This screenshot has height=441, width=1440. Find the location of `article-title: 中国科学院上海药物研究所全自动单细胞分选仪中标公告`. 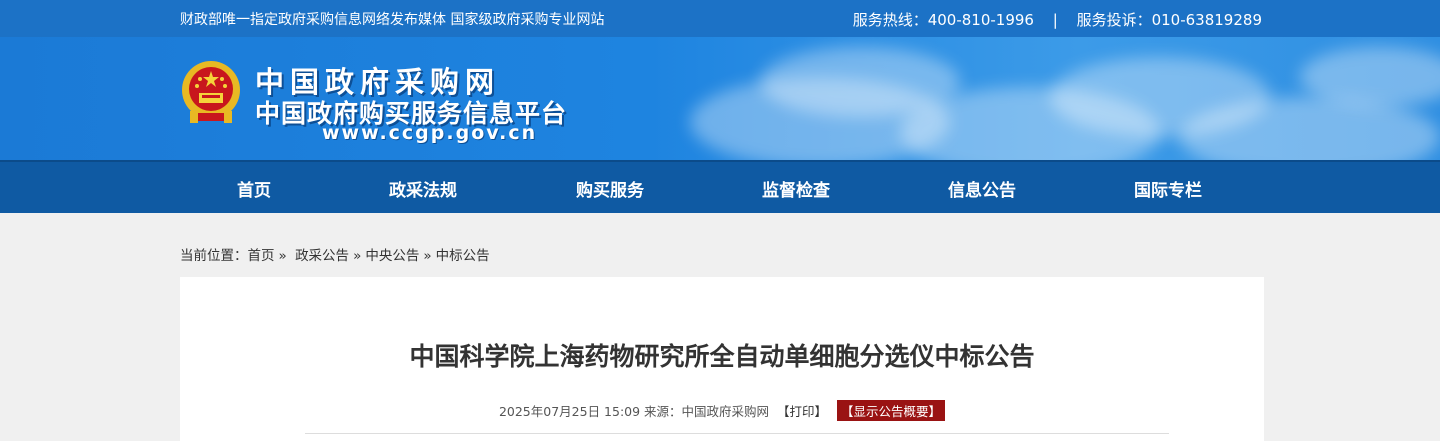

article-title: 中国科学院上海药物研究所全自动单细胞分选仪中标公告 is located at coordinates (722, 356).